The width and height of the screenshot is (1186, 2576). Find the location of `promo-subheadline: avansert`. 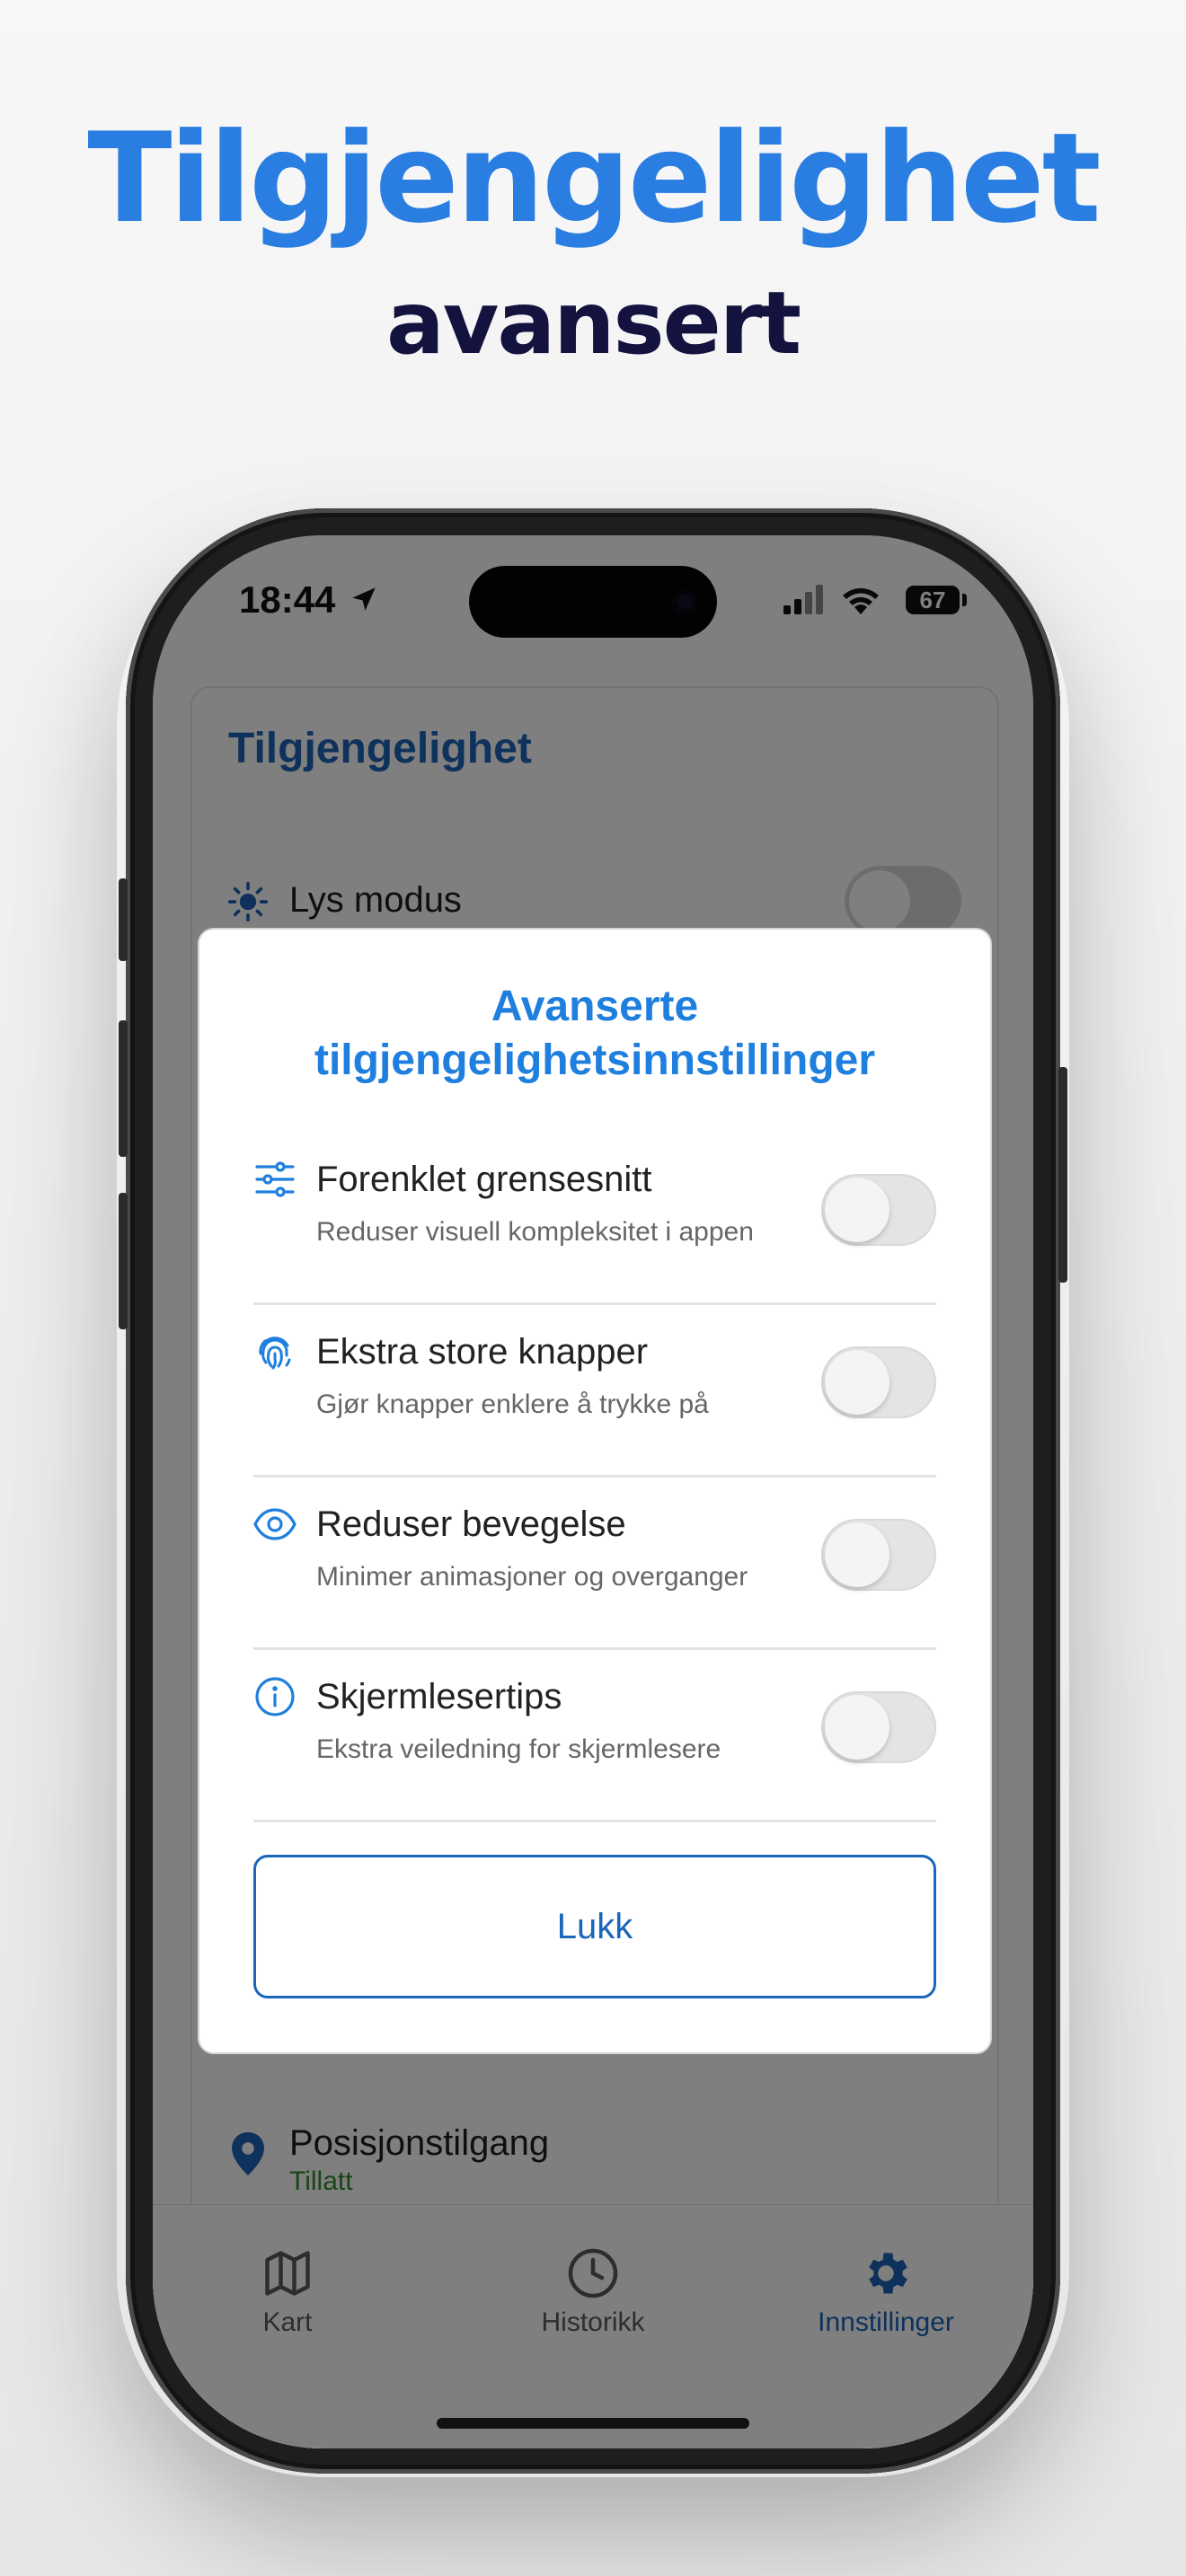

promo-subheadline: avansert is located at coordinates (593, 323).